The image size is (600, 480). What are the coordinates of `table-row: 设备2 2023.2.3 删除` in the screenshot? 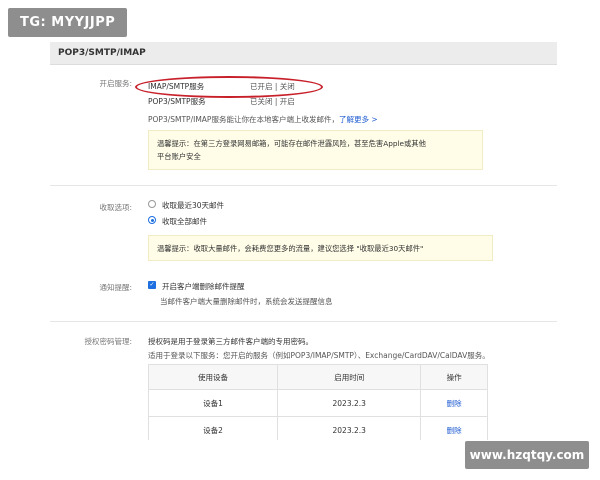 It's located at (317, 428).